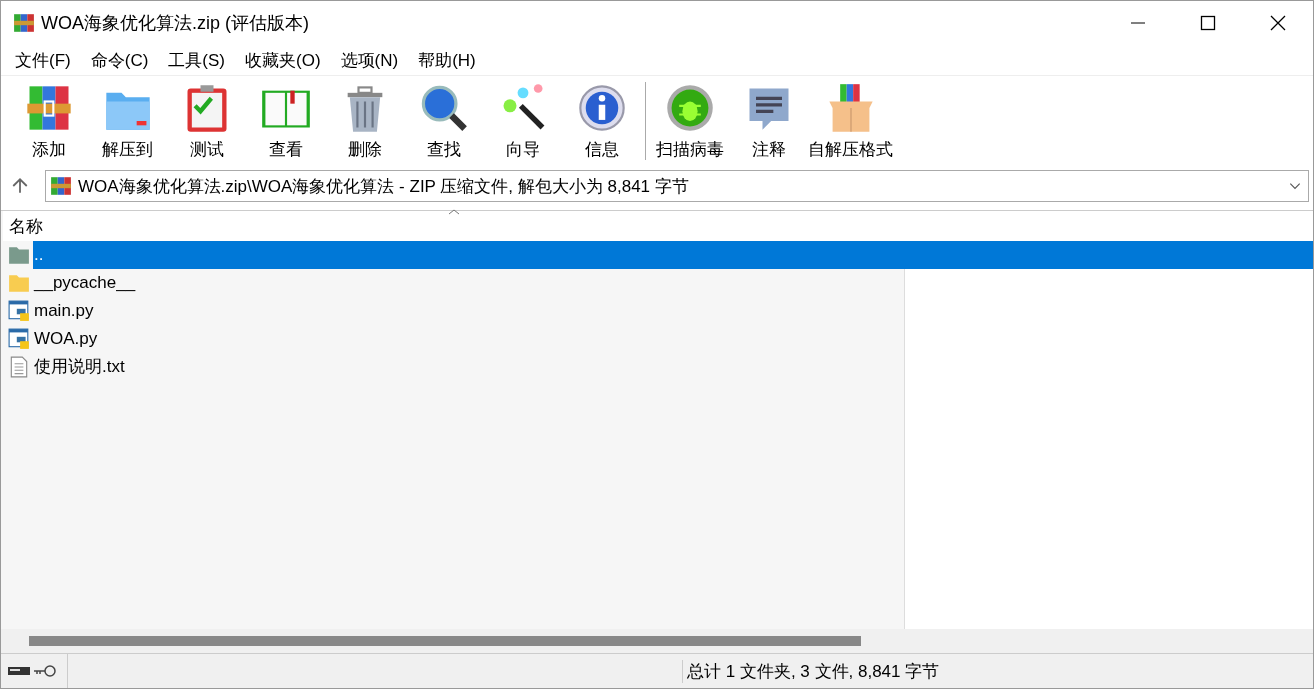  I want to click on toolbar-button: 解压到, so click(127, 121).